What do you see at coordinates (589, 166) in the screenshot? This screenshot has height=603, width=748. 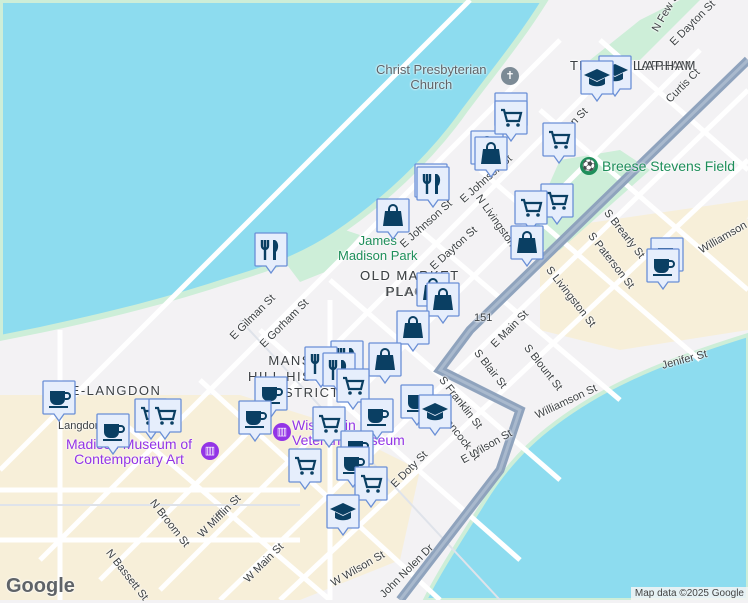 I see `stadium-icon: ⚽` at bounding box center [589, 166].